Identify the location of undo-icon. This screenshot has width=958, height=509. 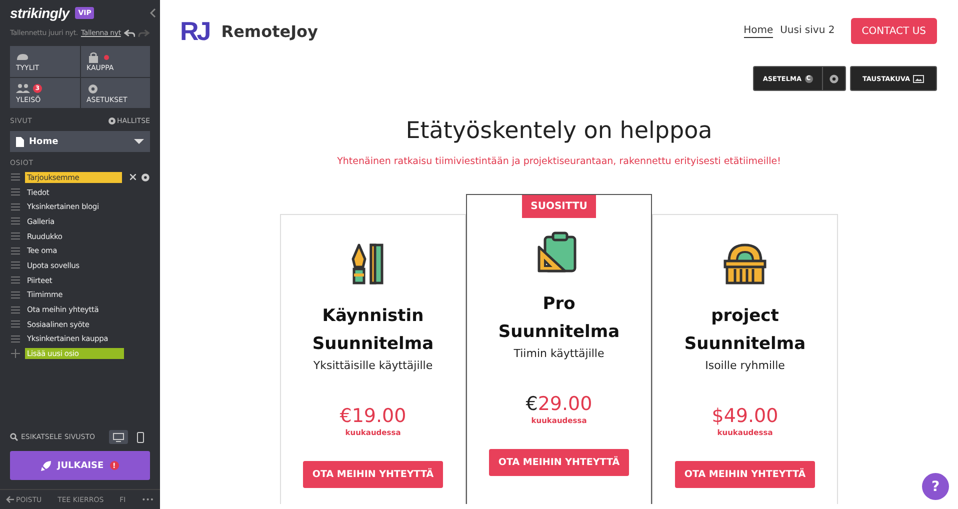
(130, 33).